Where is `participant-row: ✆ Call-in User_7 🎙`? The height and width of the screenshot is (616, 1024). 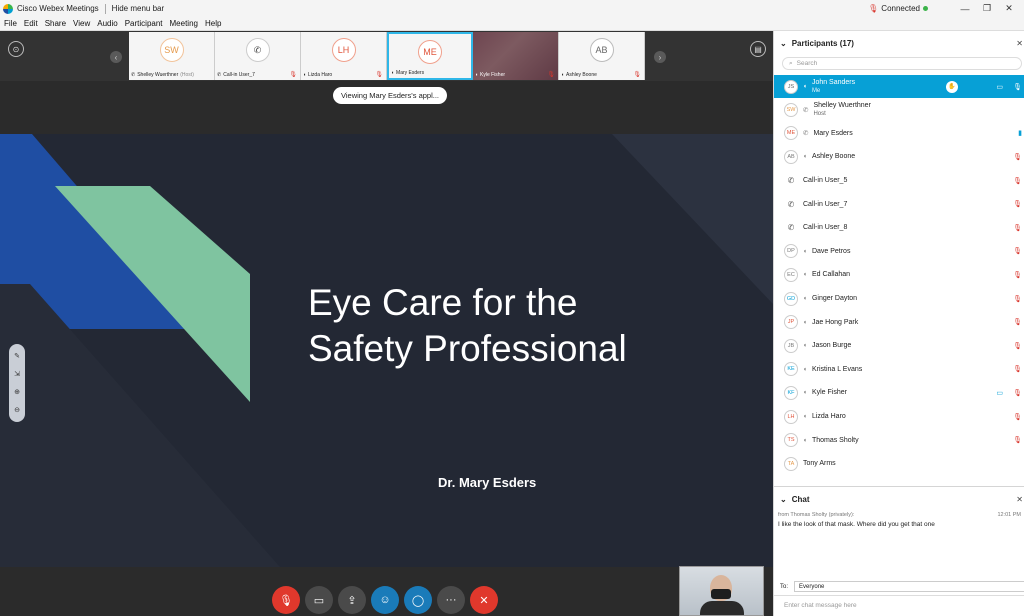
participant-row: ✆ Call-in User_7 🎙 is located at coordinates (899, 204).